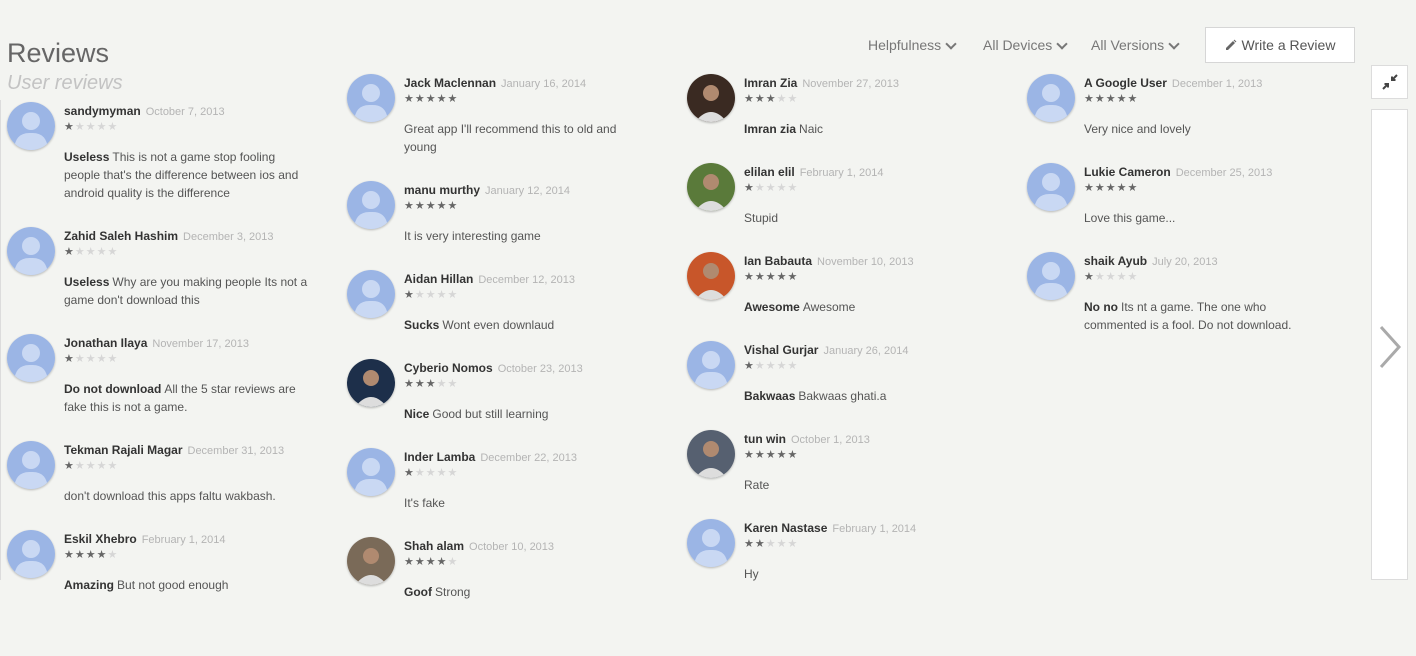  What do you see at coordinates (1389, 344) in the screenshot?
I see `next-page-button` at bounding box center [1389, 344].